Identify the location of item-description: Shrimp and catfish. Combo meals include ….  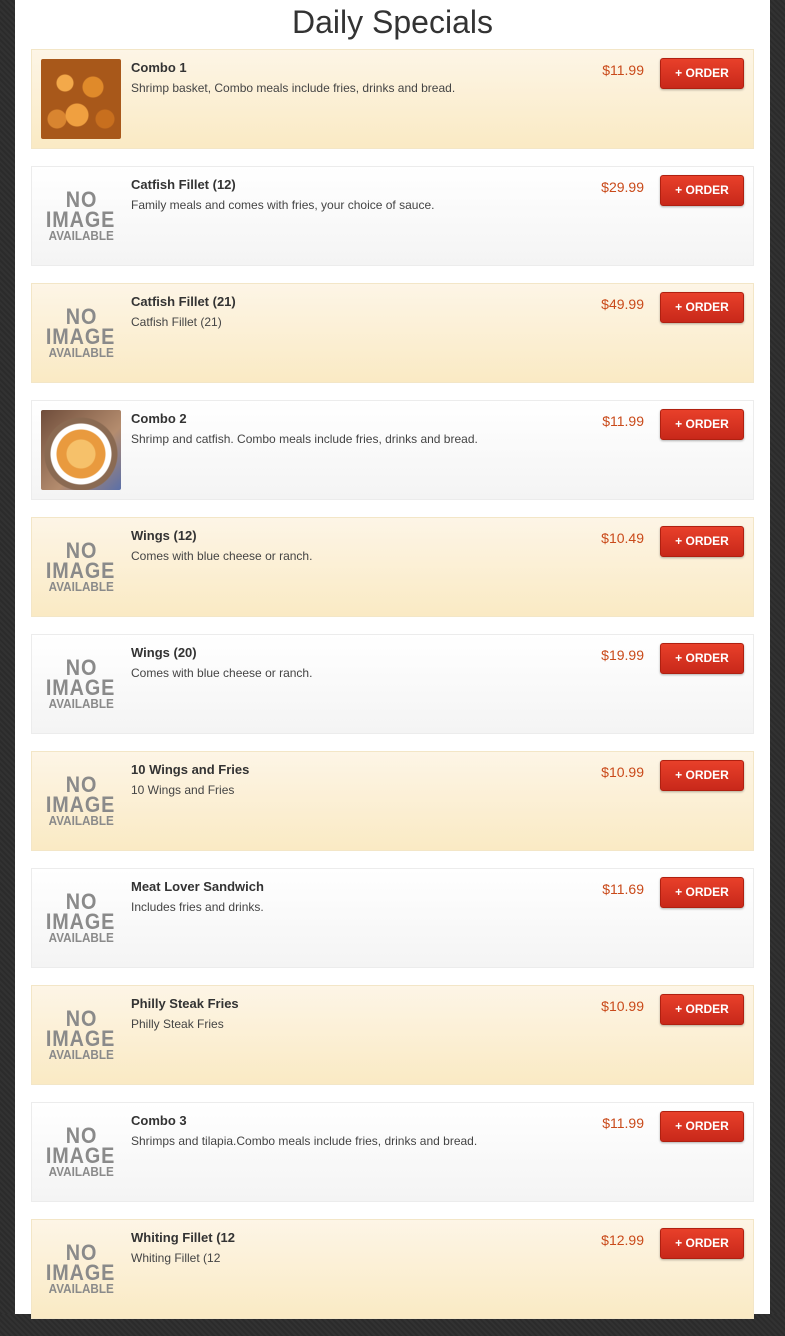
(304, 439).